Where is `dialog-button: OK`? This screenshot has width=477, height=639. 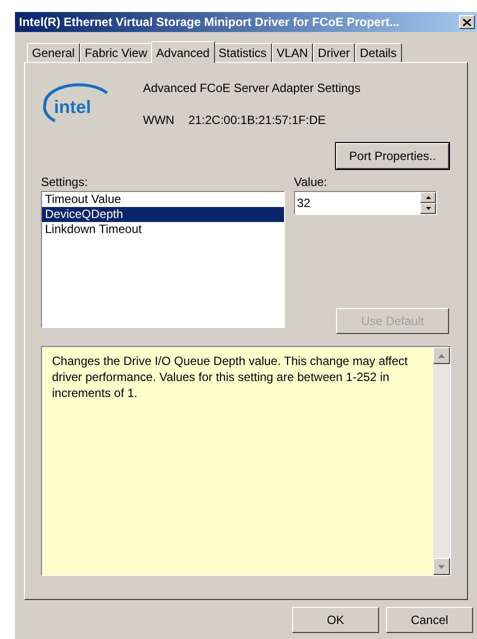 dialog-button: OK is located at coordinates (335, 620).